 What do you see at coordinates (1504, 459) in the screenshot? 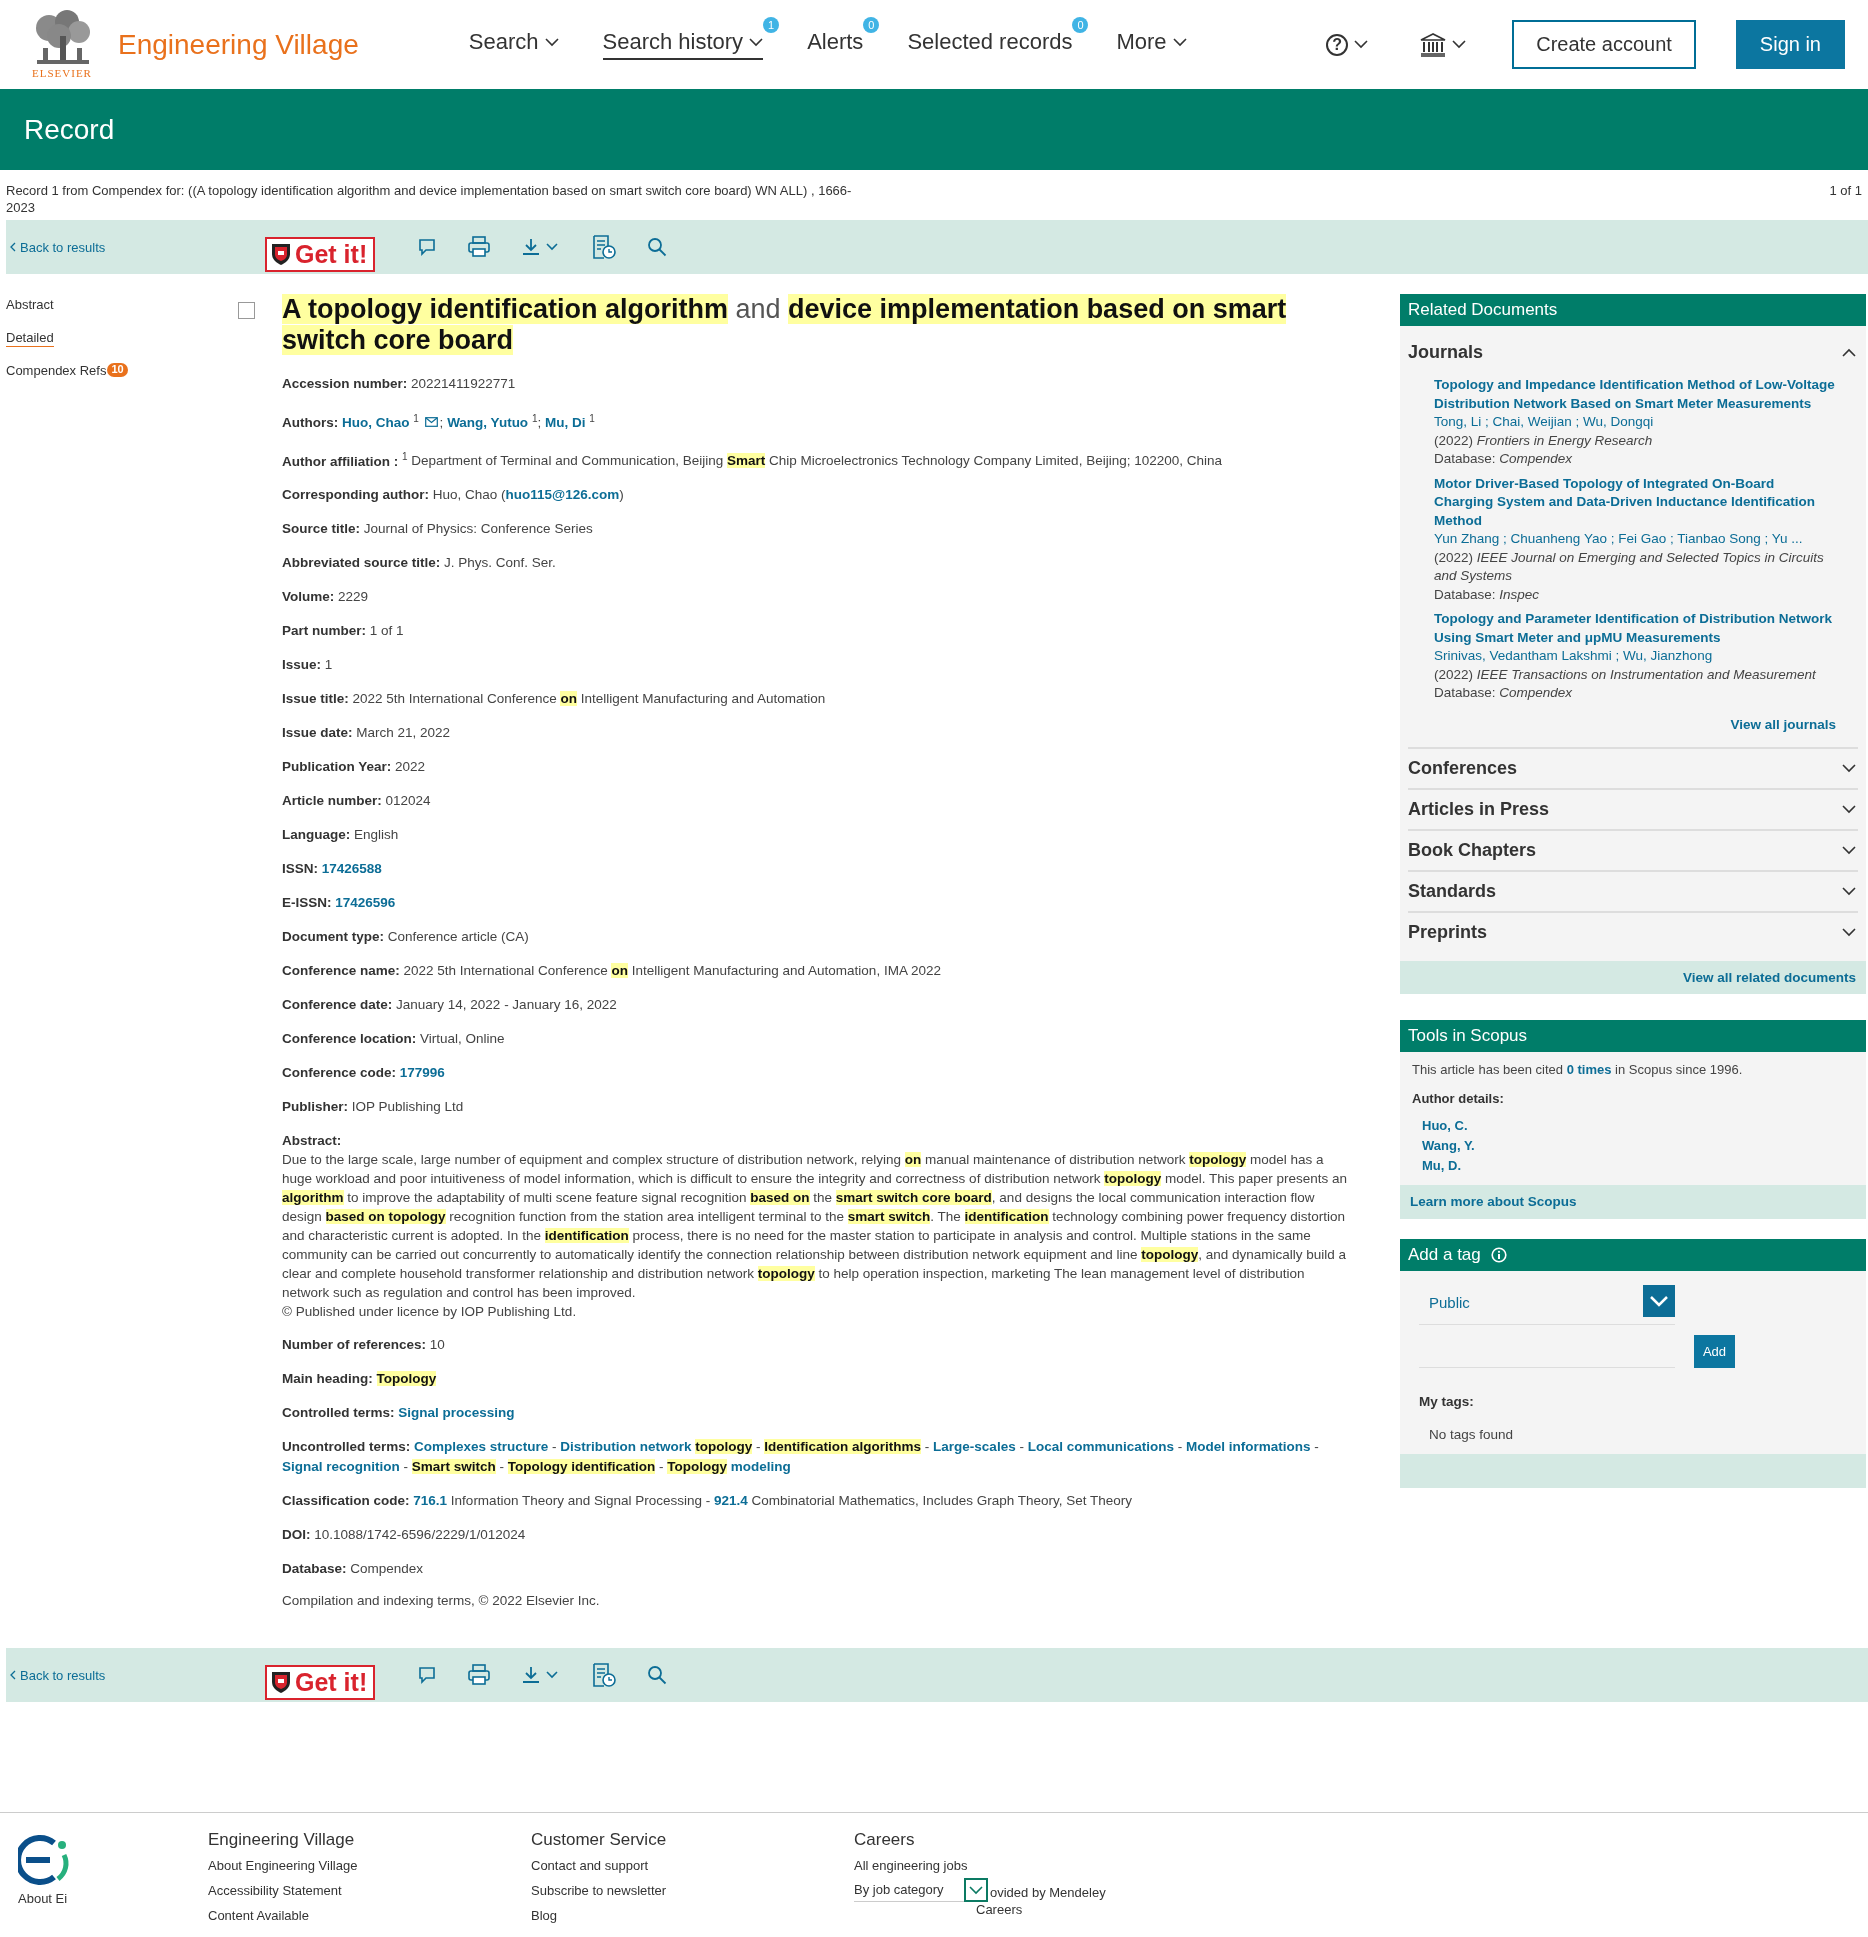
I see `database-text: Database: Compendex` at bounding box center [1504, 459].